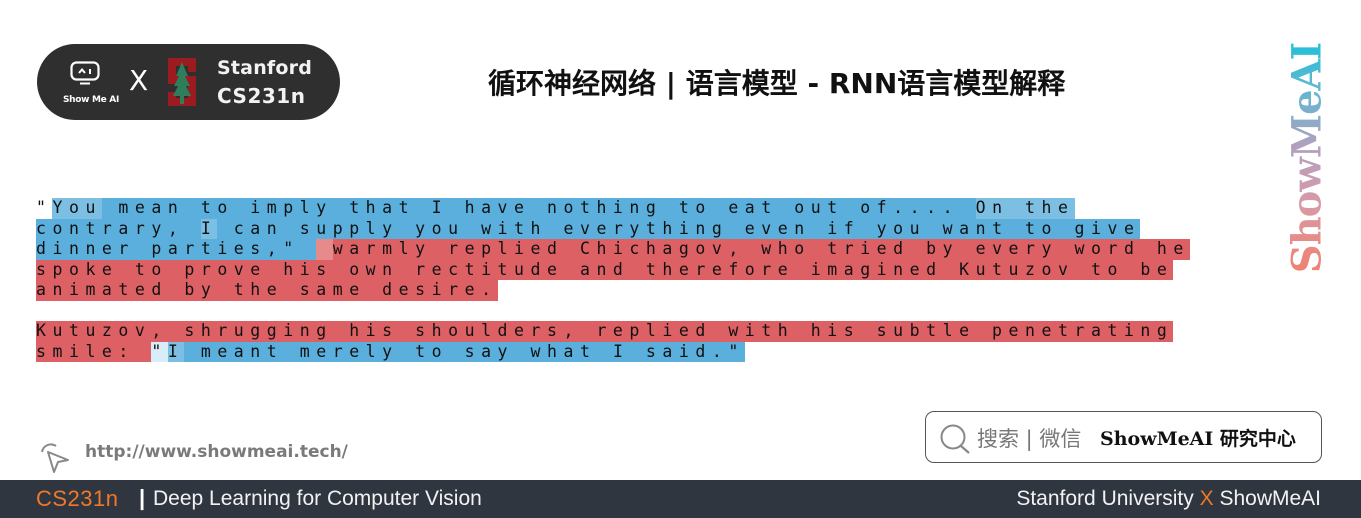 The image size is (1361, 518). What do you see at coordinates (317, 498) in the screenshot?
I see `course-subtitle: Deep Learning for Computer Vision` at bounding box center [317, 498].